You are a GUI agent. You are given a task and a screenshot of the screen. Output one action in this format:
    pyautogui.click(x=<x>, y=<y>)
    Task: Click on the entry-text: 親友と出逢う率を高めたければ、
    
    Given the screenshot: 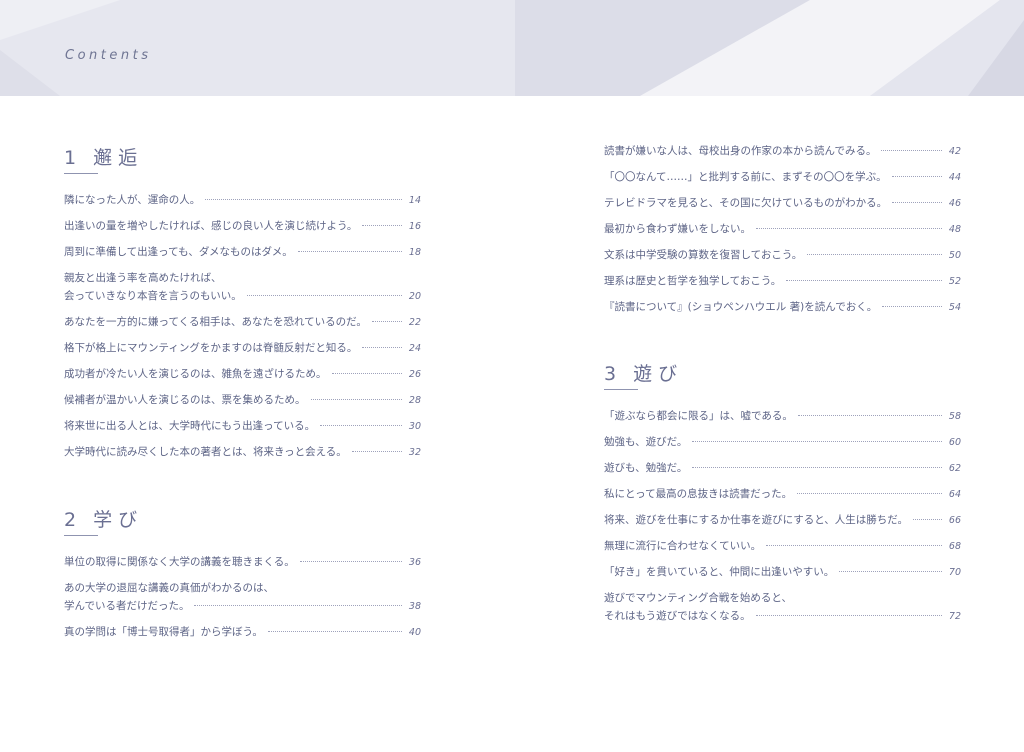 What is the action you would take?
    pyautogui.click(x=143, y=278)
    